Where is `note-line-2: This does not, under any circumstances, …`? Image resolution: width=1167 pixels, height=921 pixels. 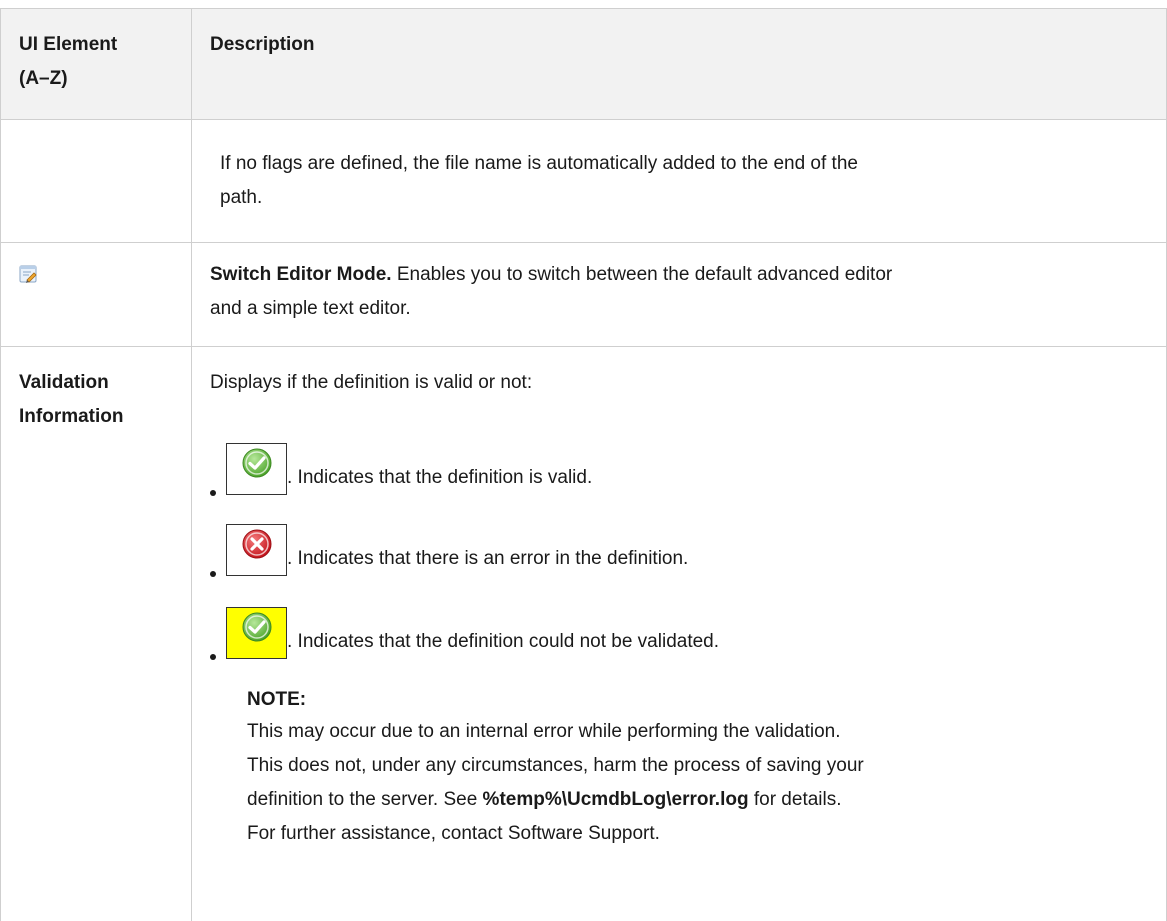
note-line-2: This does not, under any circumstances, … is located at coordinates (555, 765).